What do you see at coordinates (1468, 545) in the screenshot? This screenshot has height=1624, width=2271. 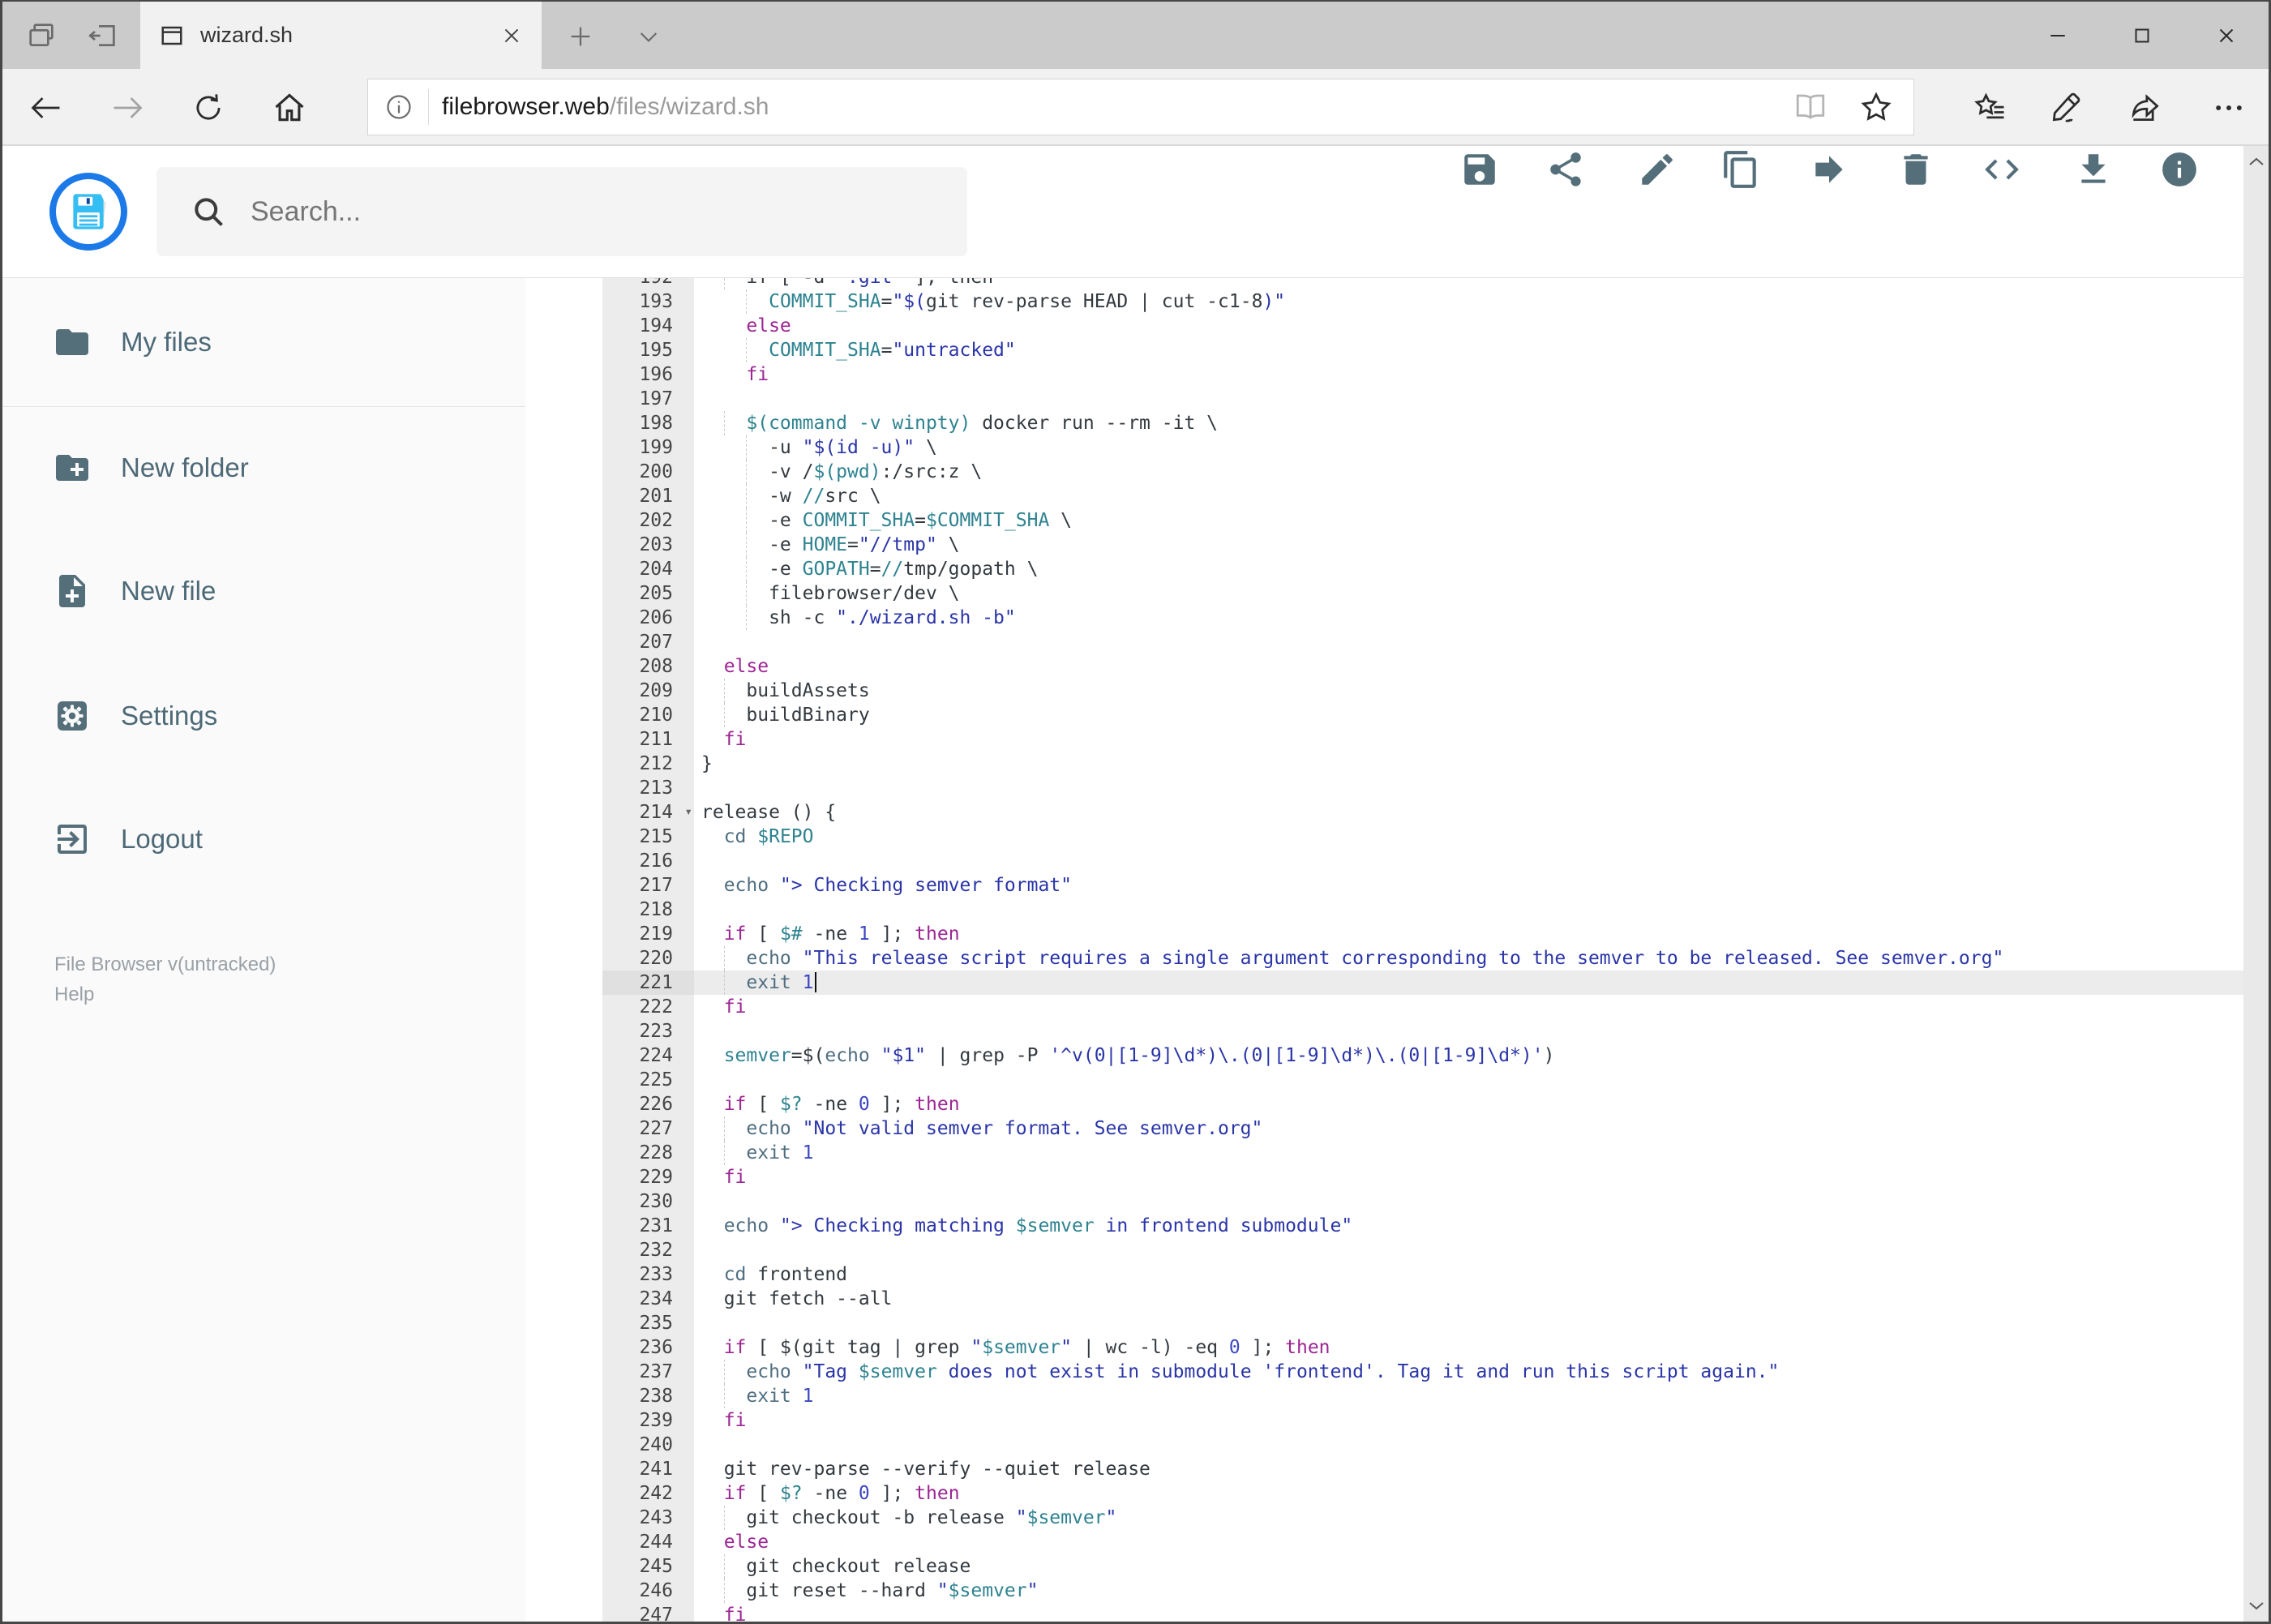 I see `code-line-text: -e HOME="//tmp" \` at bounding box center [1468, 545].